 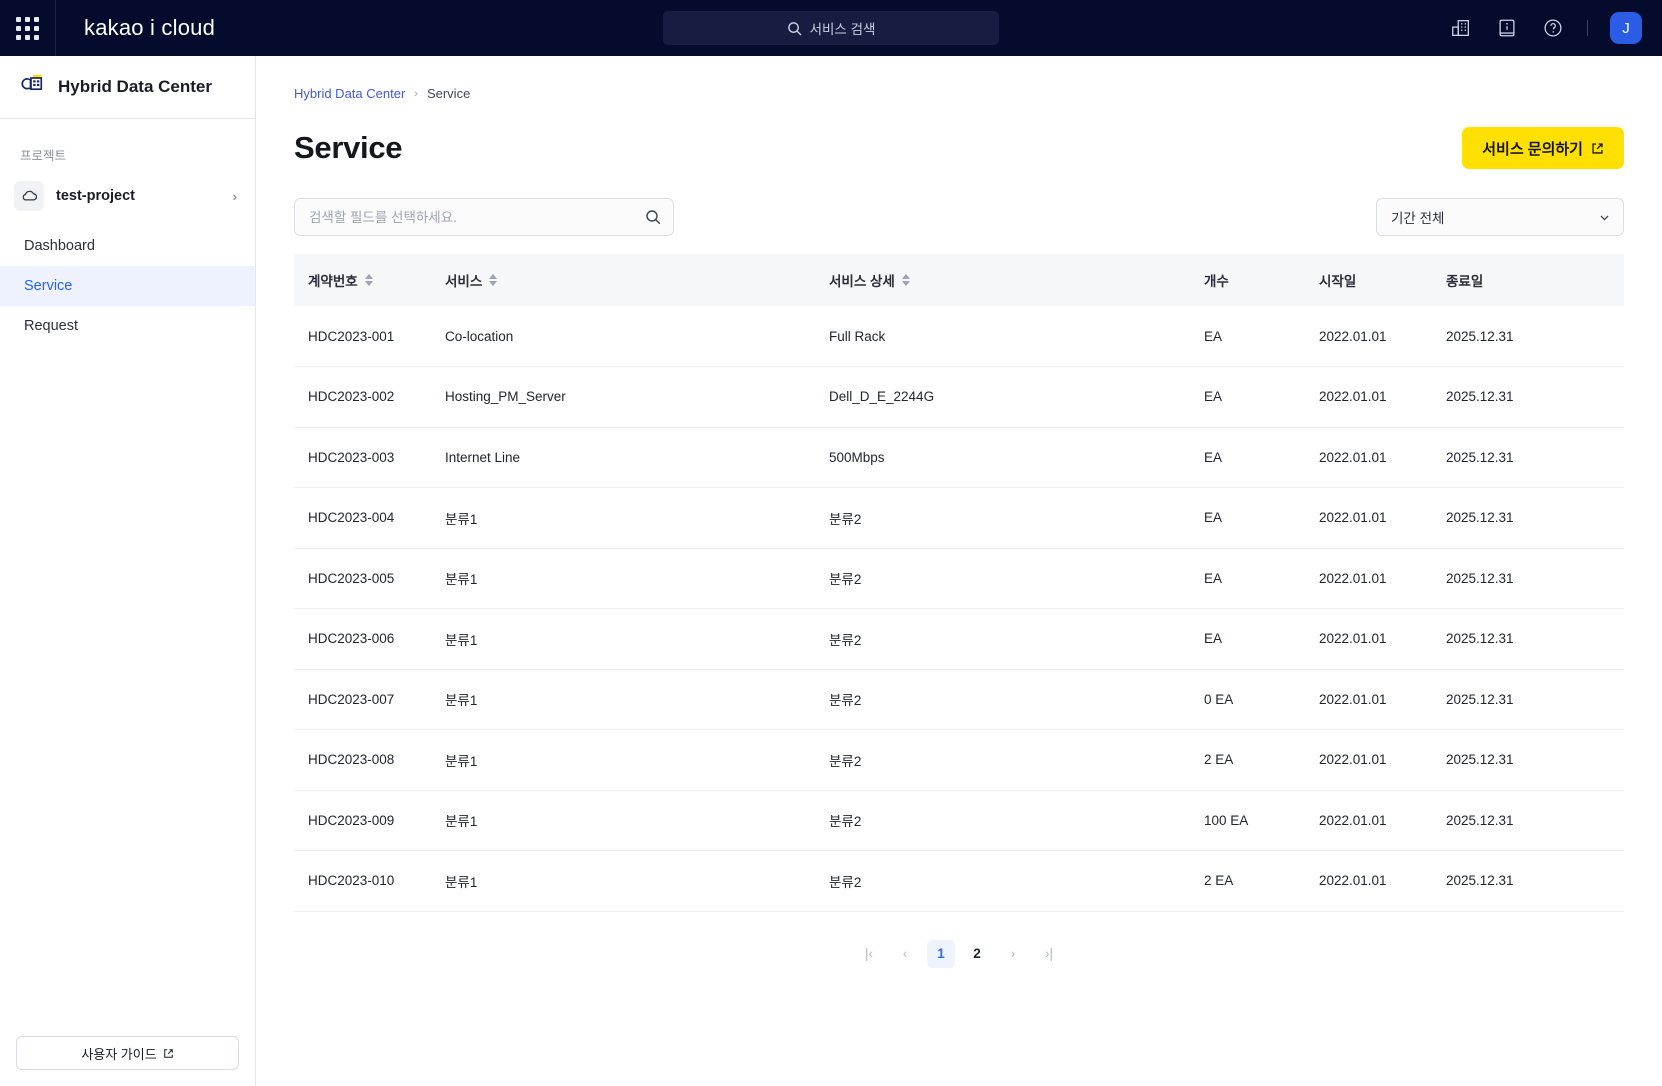 I want to click on service-inquiry-button: 서비스 문의하기, so click(x=1543, y=148).